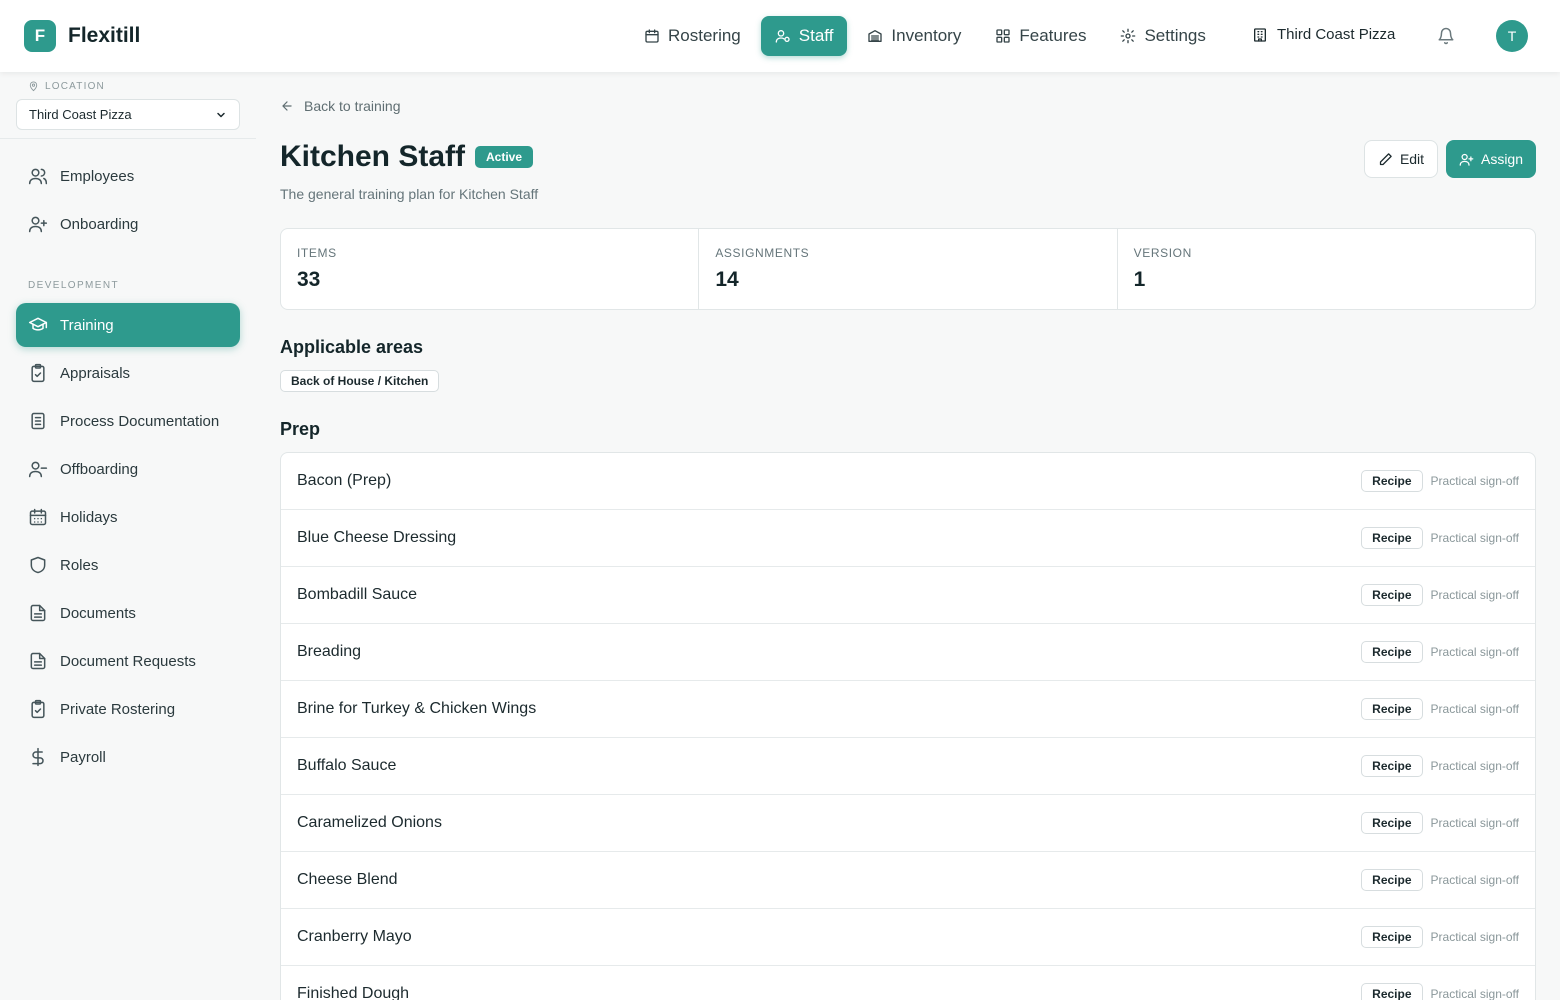 Image resolution: width=1560 pixels, height=1000 pixels. I want to click on page-title: Kitchen Staff, so click(373, 156).